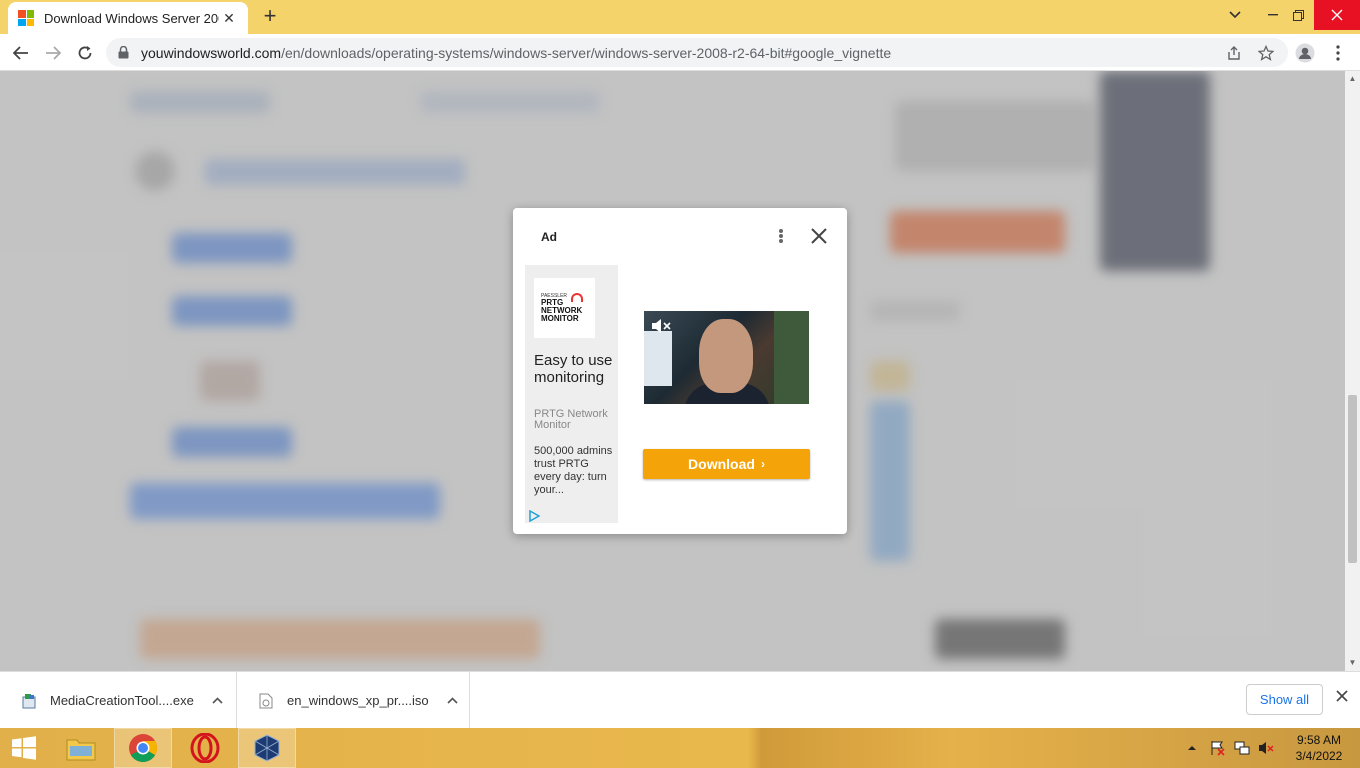 Image resolution: width=1360 pixels, height=768 pixels. I want to click on bookmark-star-icon, so click(1266, 52).